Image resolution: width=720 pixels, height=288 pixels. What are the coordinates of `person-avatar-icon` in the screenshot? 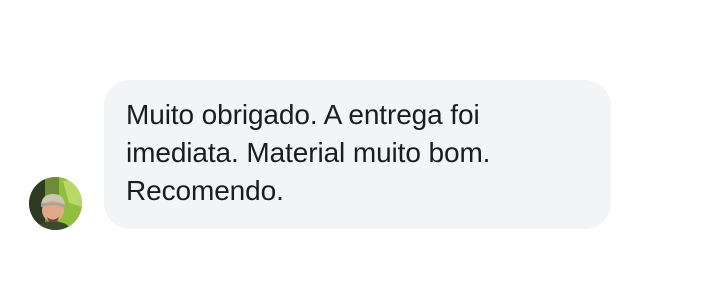 It's located at (55, 203).